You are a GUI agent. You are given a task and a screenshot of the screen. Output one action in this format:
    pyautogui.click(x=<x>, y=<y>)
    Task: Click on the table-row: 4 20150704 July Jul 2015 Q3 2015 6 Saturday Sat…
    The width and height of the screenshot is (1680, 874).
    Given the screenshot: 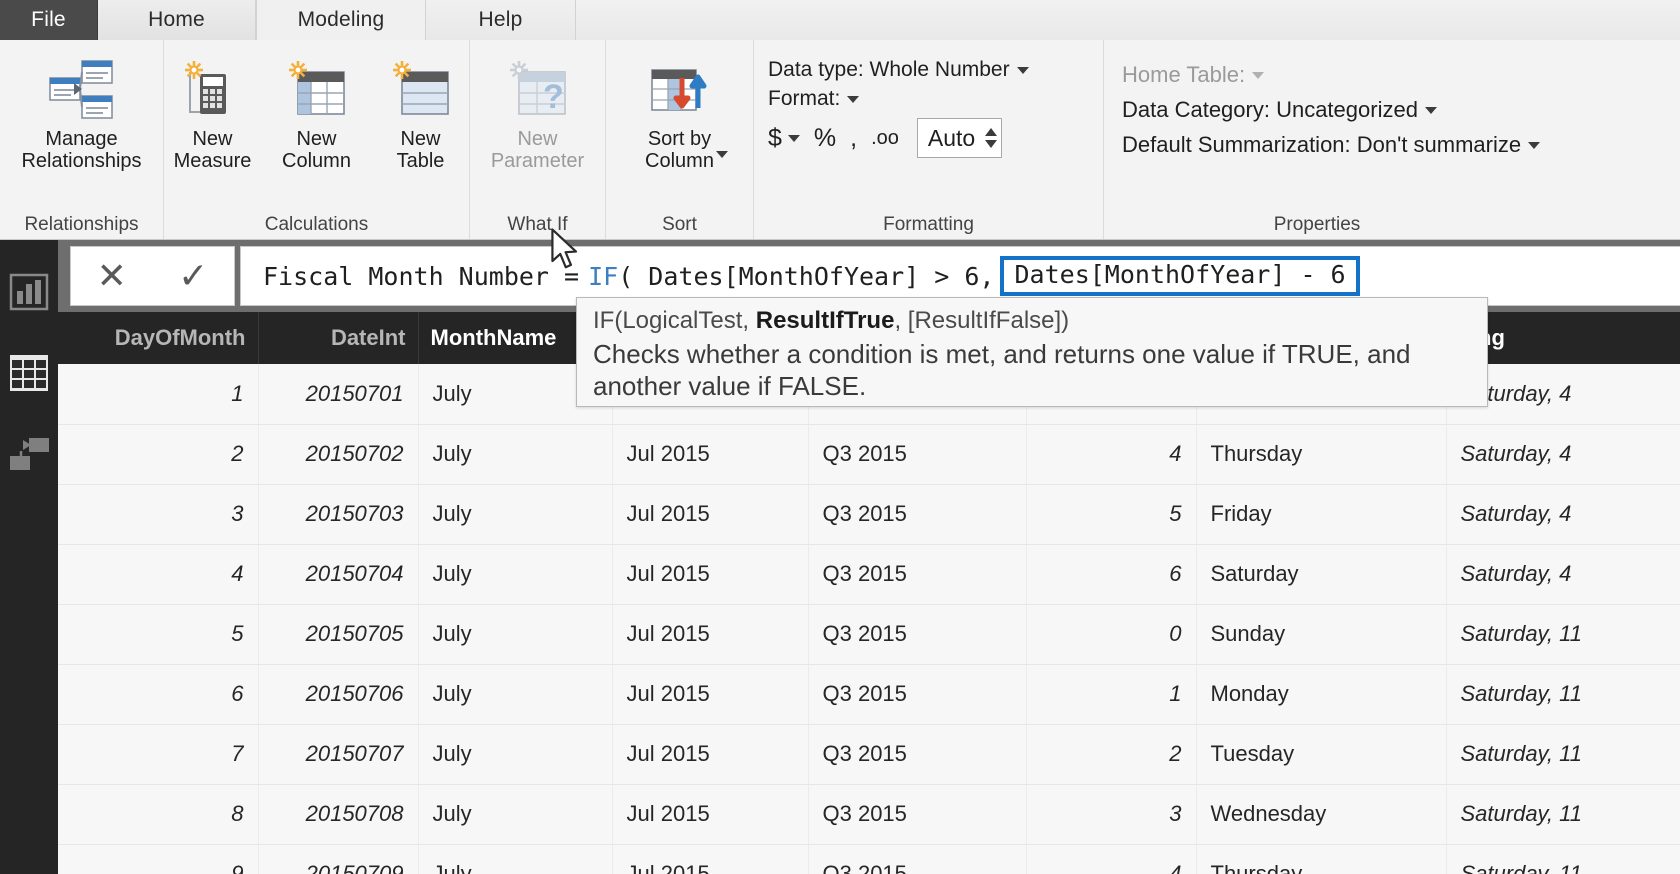 What is the action you would take?
    pyautogui.click(x=869, y=574)
    